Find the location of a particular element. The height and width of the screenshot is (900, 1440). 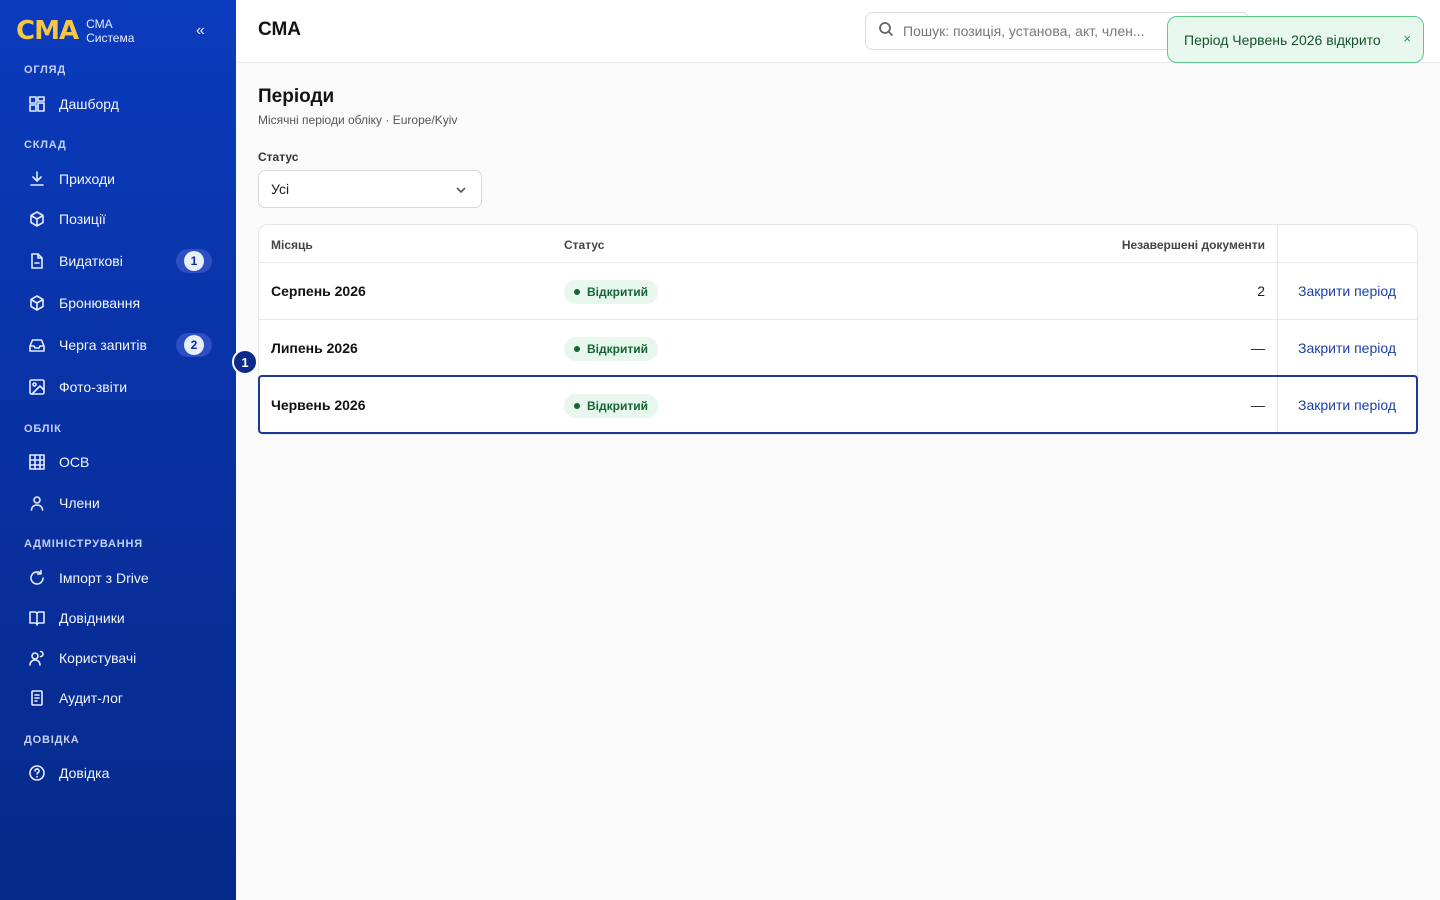

brand-logo: СМА is located at coordinates (47, 31).